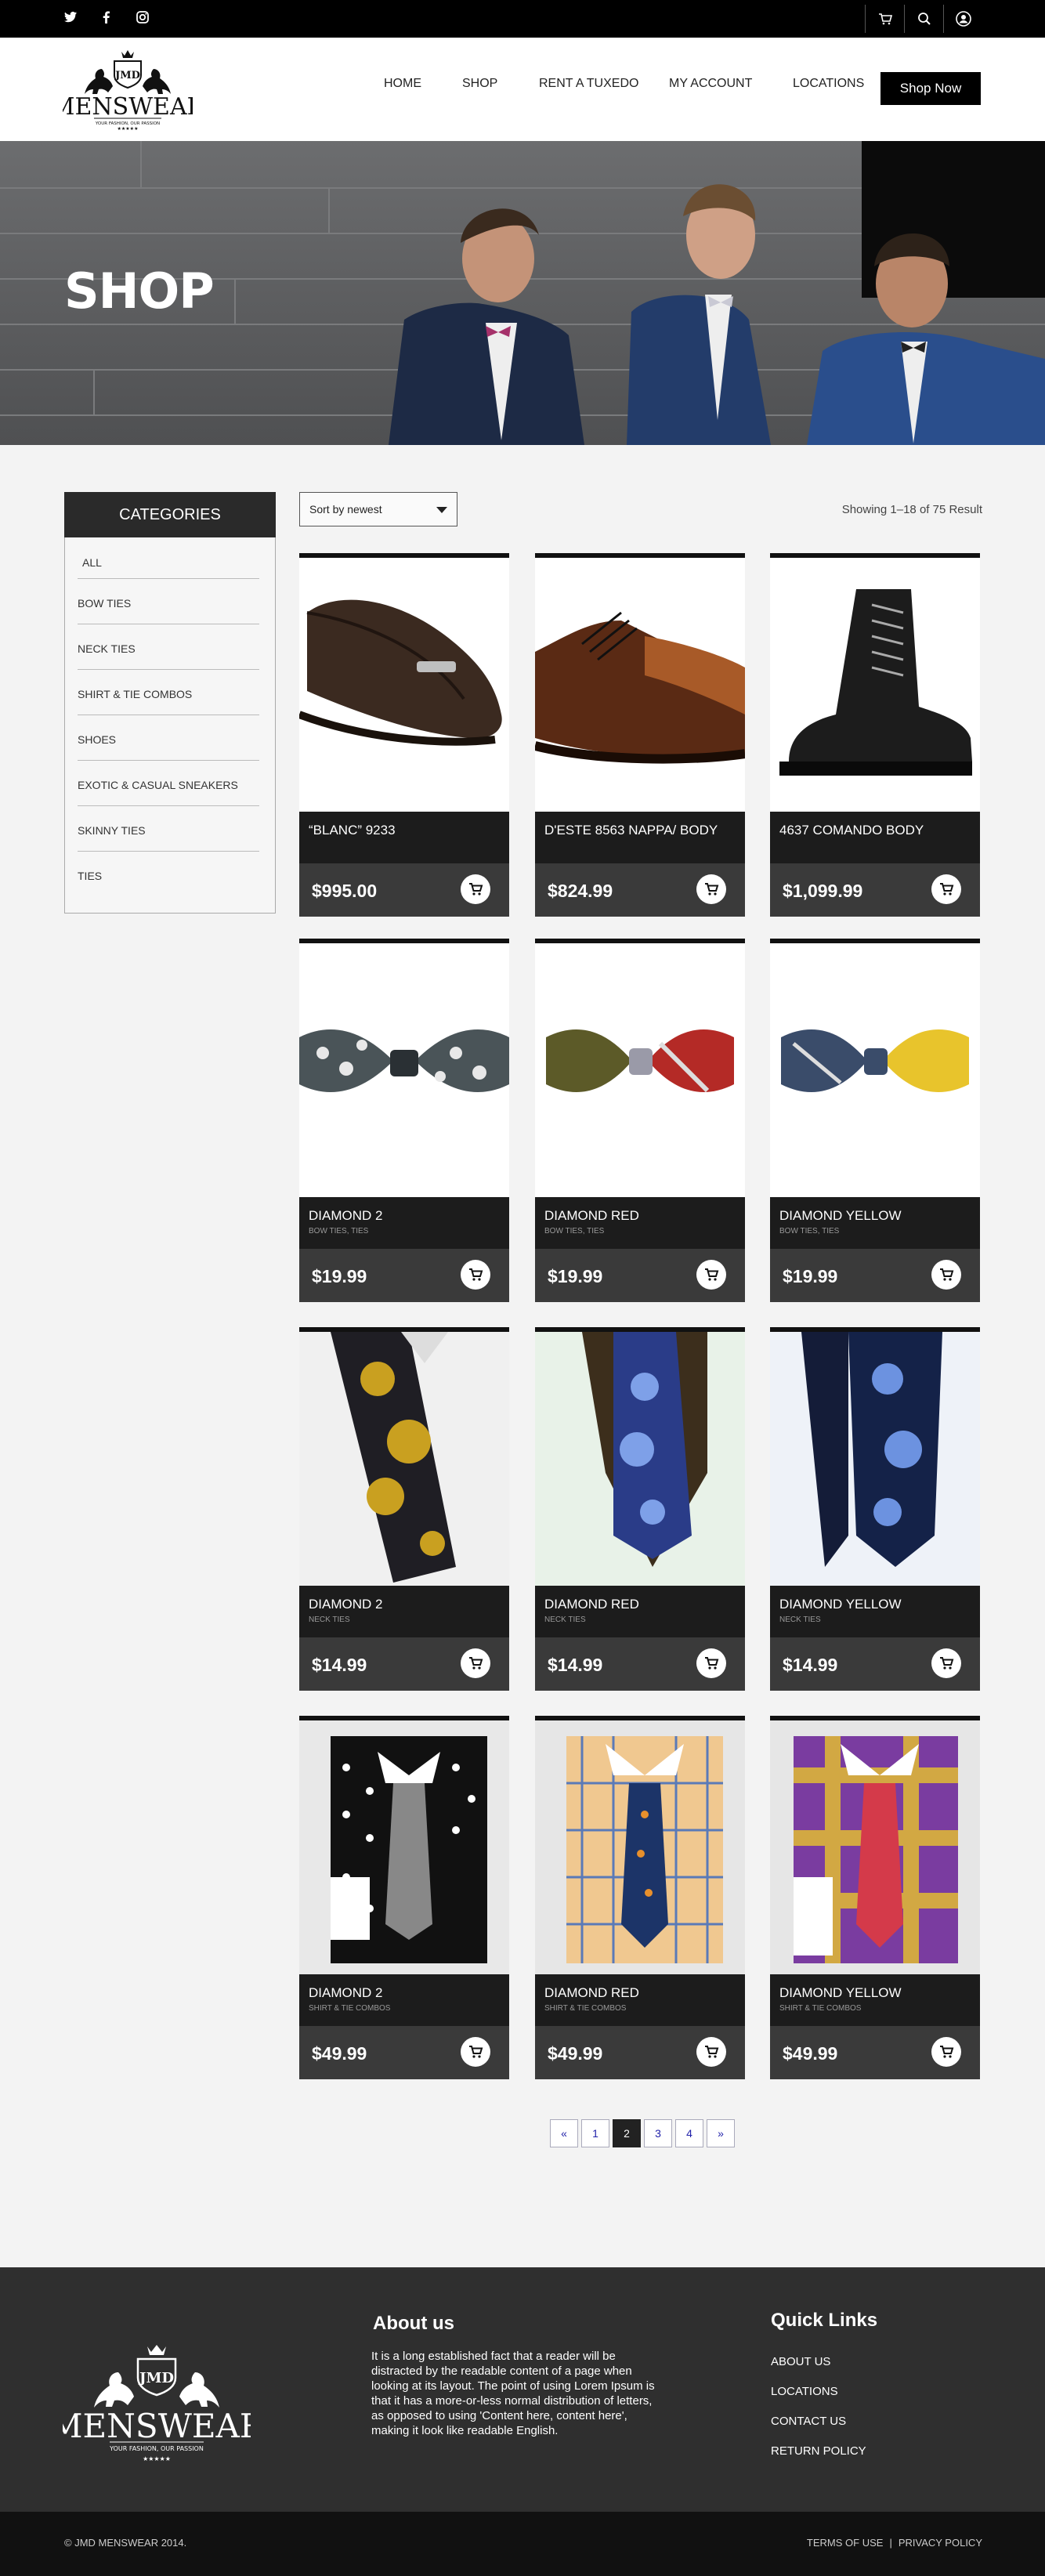  I want to click on shop-now-button: Shop Now, so click(930, 88).